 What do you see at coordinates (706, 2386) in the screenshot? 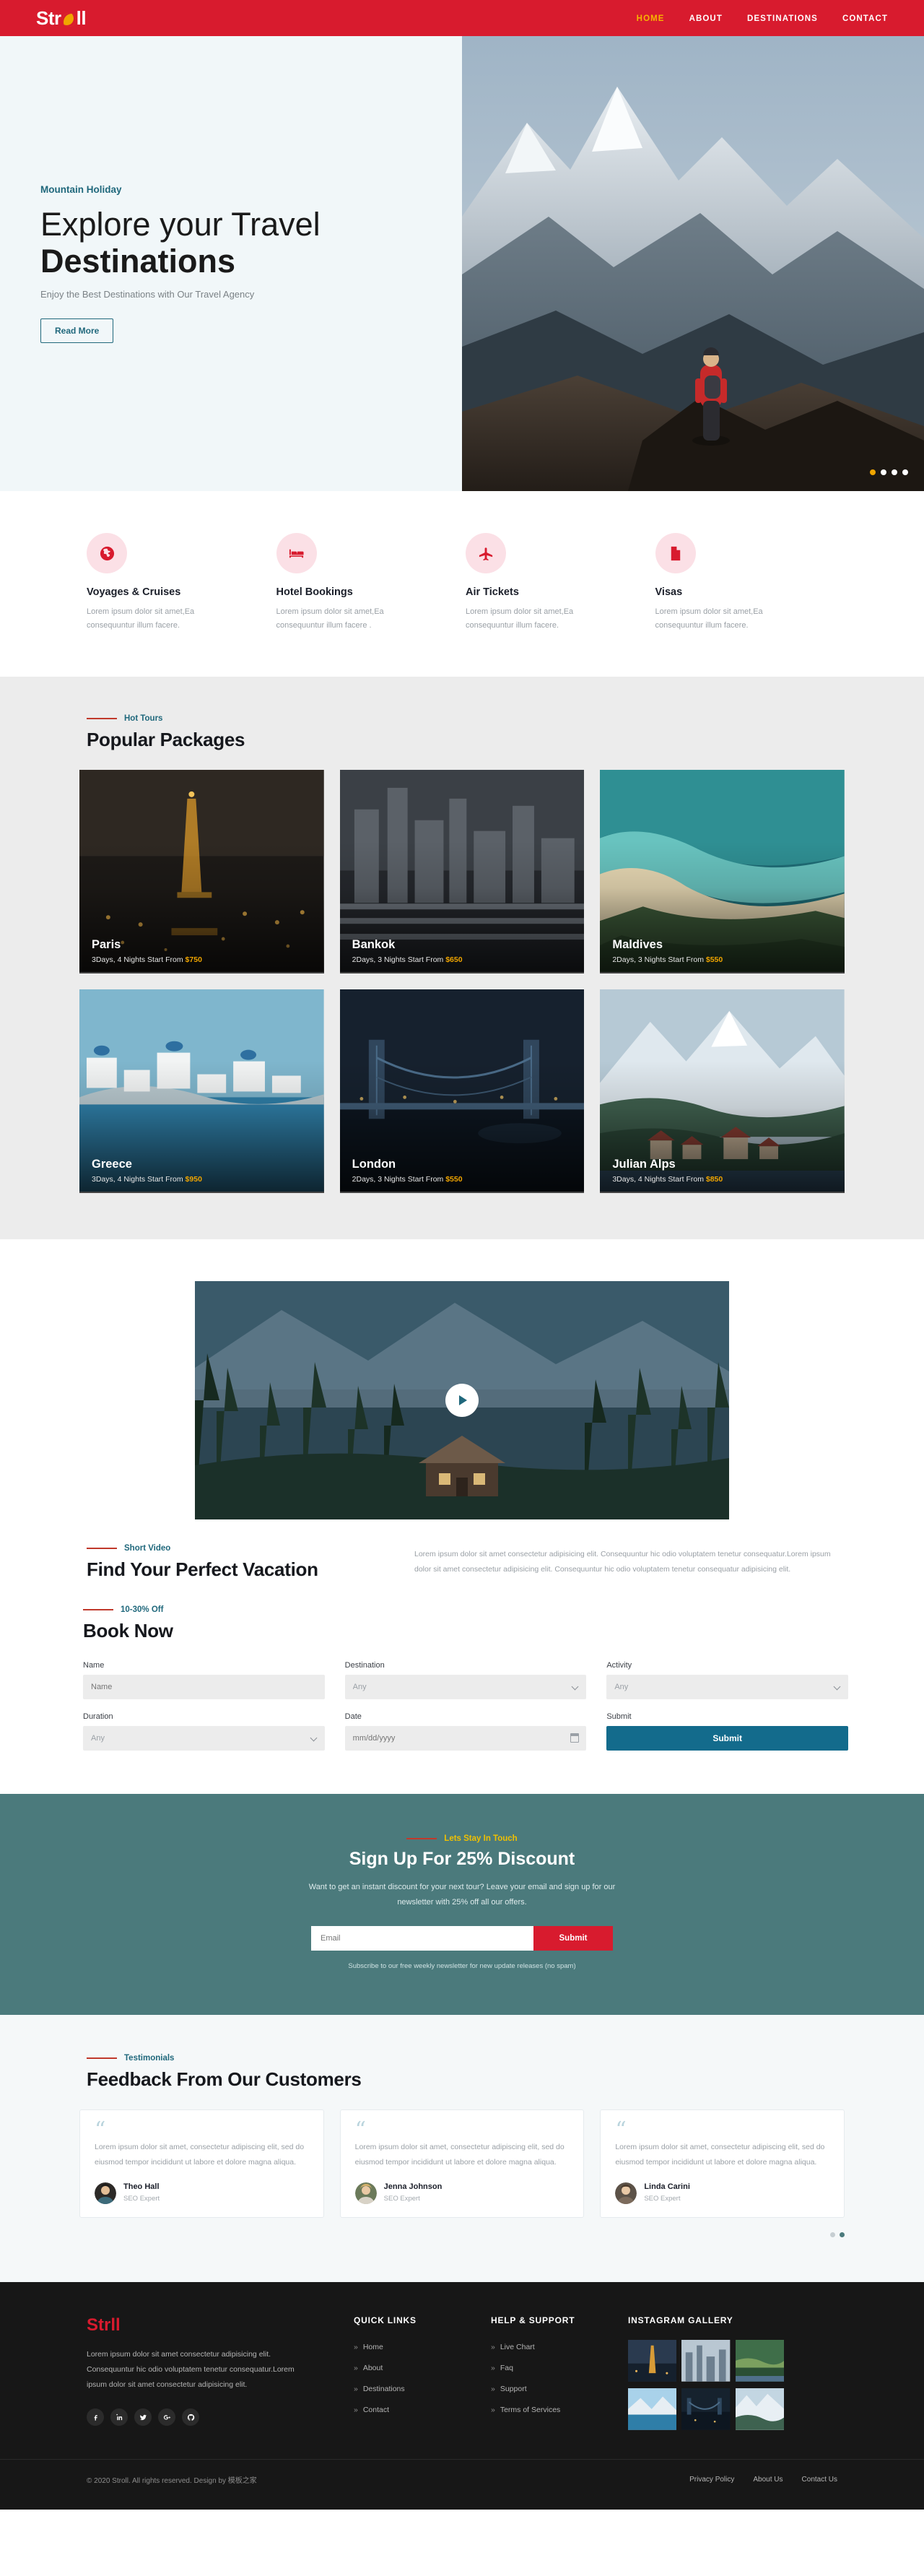
I see `instagram-gallery` at bounding box center [706, 2386].